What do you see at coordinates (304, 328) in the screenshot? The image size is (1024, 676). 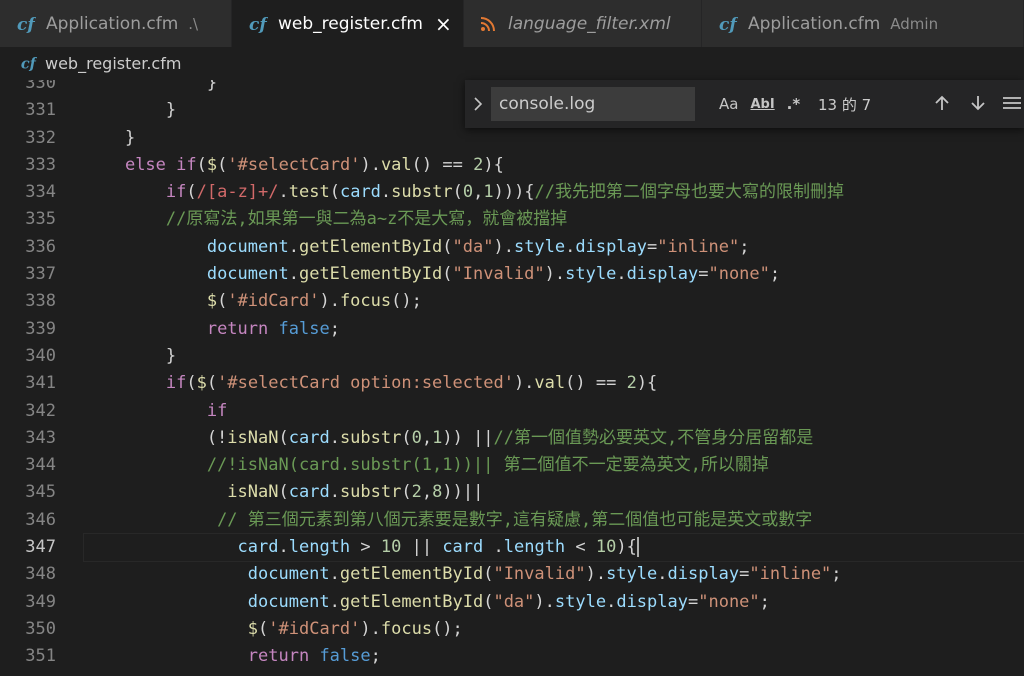 I see `code-token: false` at bounding box center [304, 328].